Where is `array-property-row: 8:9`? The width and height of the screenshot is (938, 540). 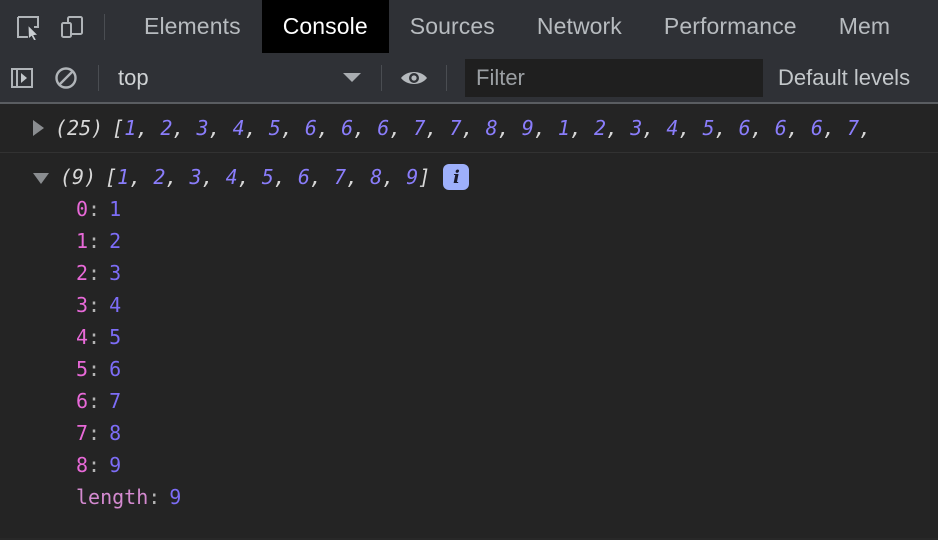 array-property-row: 8:9 is located at coordinates (469, 468).